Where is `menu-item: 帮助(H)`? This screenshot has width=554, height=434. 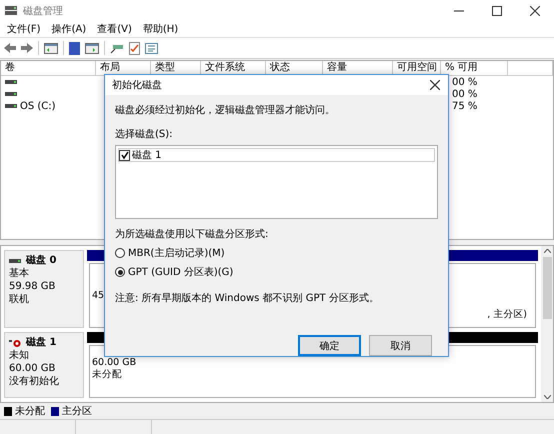 menu-item: 帮助(H) is located at coordinates (160, 29).